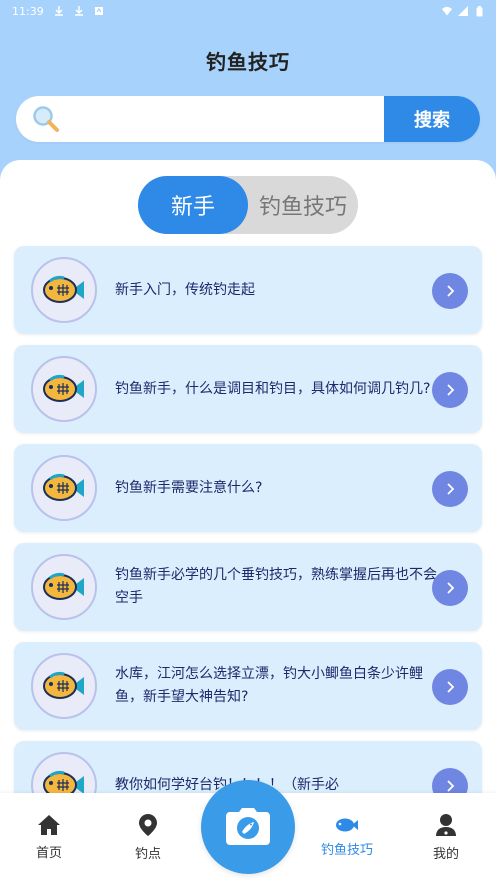 The height and width of the screenshot is (881, 496). I want to click on nav-home-label: 首页, so click(48, 853).